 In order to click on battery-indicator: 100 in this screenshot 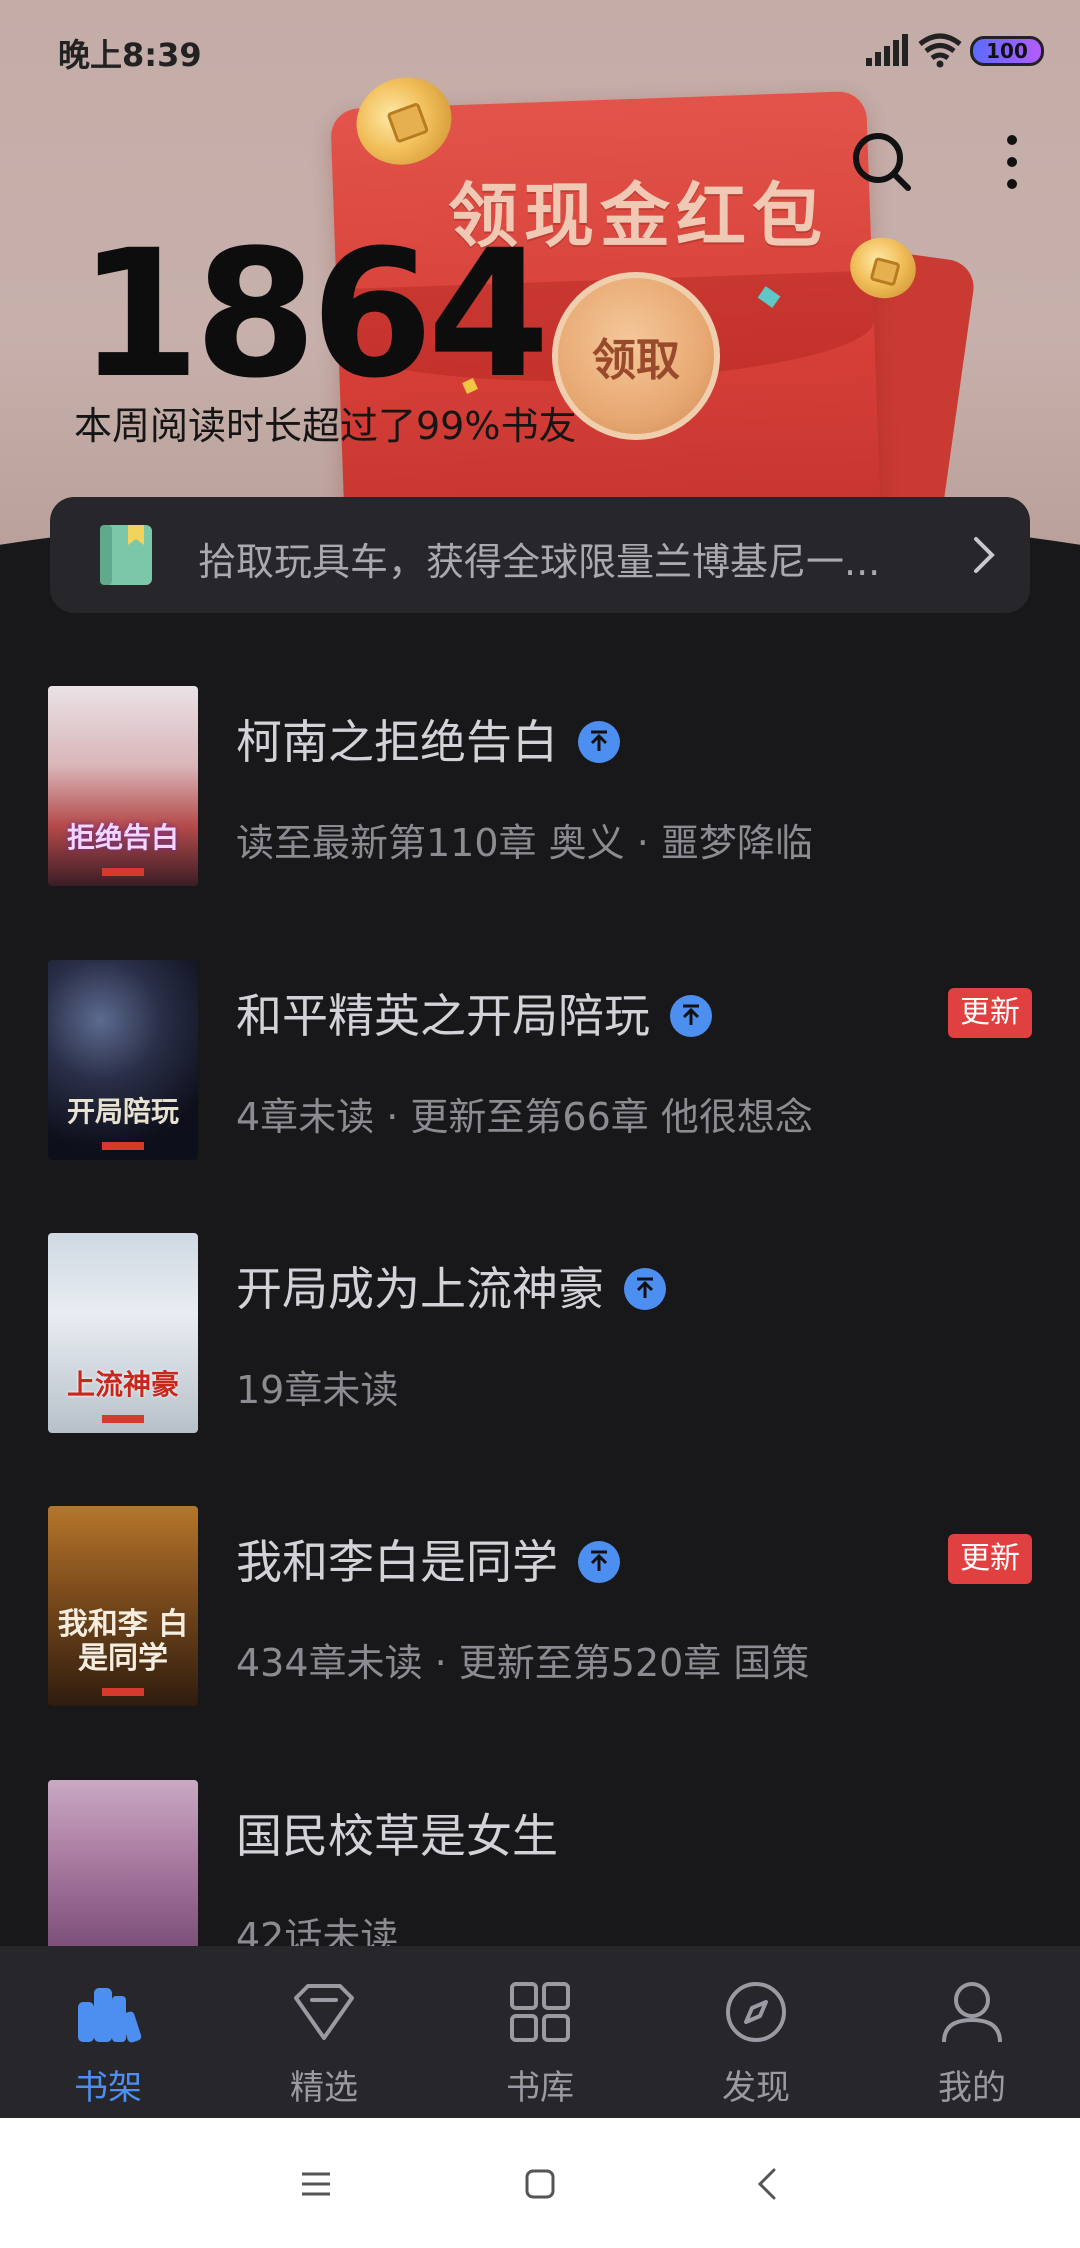, I will do `click(1007, 51)`.